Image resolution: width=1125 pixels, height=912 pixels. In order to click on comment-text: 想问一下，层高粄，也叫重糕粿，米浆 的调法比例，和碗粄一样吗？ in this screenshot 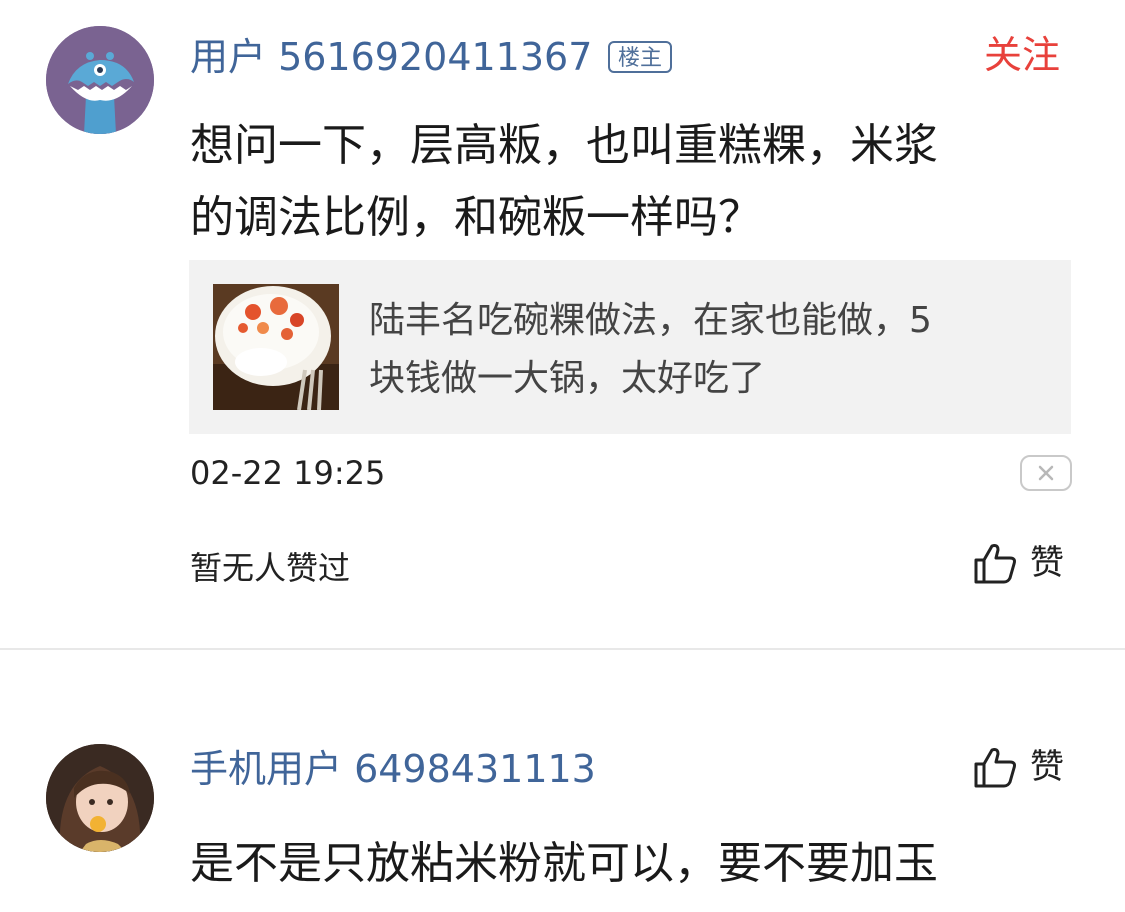, I will do `click(640, 182)`.